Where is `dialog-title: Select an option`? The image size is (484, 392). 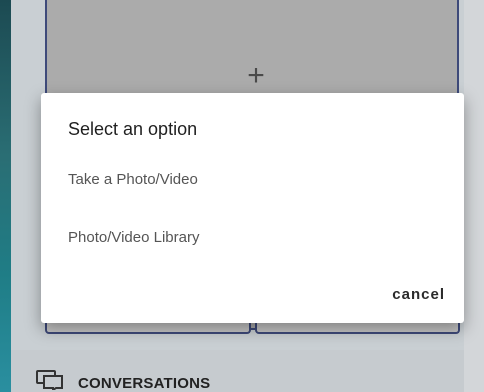
dialog-title: Select an option is located at coordinates (133, 129).